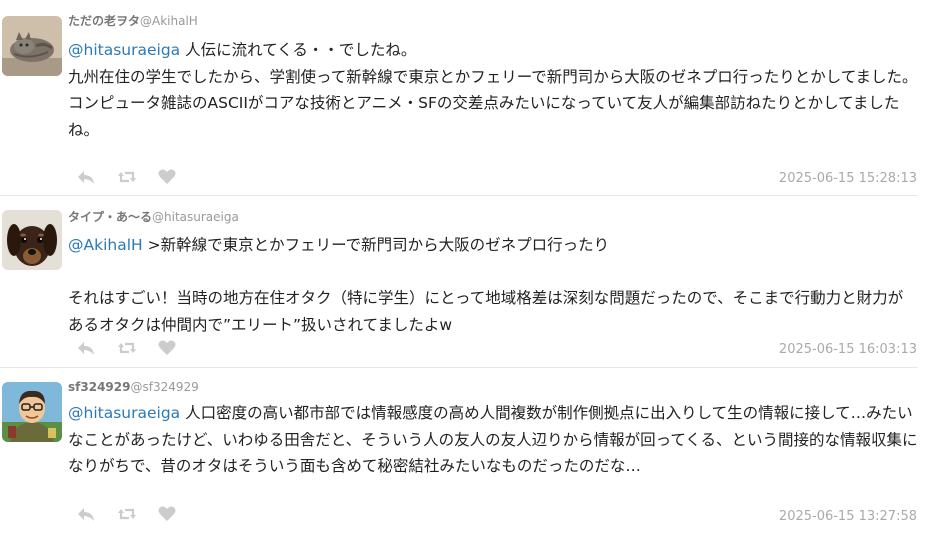 The width and height of the screenshot is (933, 534). Describe the element at coordinates (848, 178) in the screenshot. I see `timestamp: 2025-06-15 15:28:13` at that location.